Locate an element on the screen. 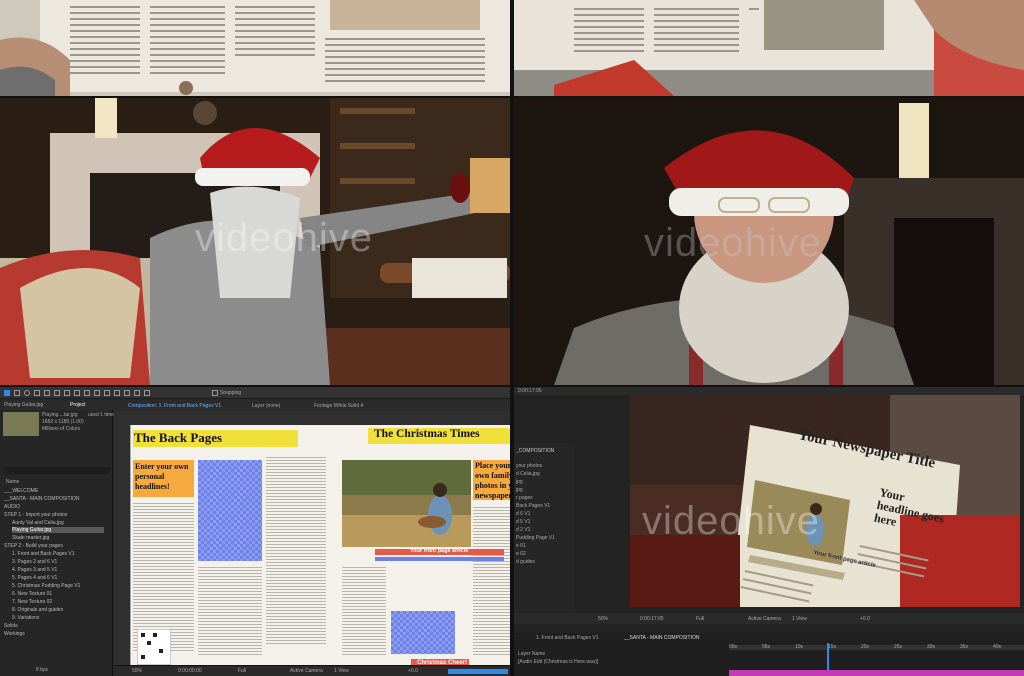  tree-item: Skate master.jpg is located at coordinates (30, 538).